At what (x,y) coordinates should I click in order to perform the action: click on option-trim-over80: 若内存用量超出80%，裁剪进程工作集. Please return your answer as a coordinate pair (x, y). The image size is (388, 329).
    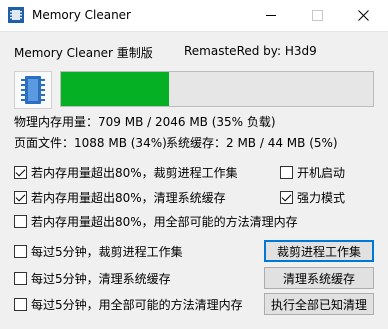
    Looking at the image, I should click on (126, 172).